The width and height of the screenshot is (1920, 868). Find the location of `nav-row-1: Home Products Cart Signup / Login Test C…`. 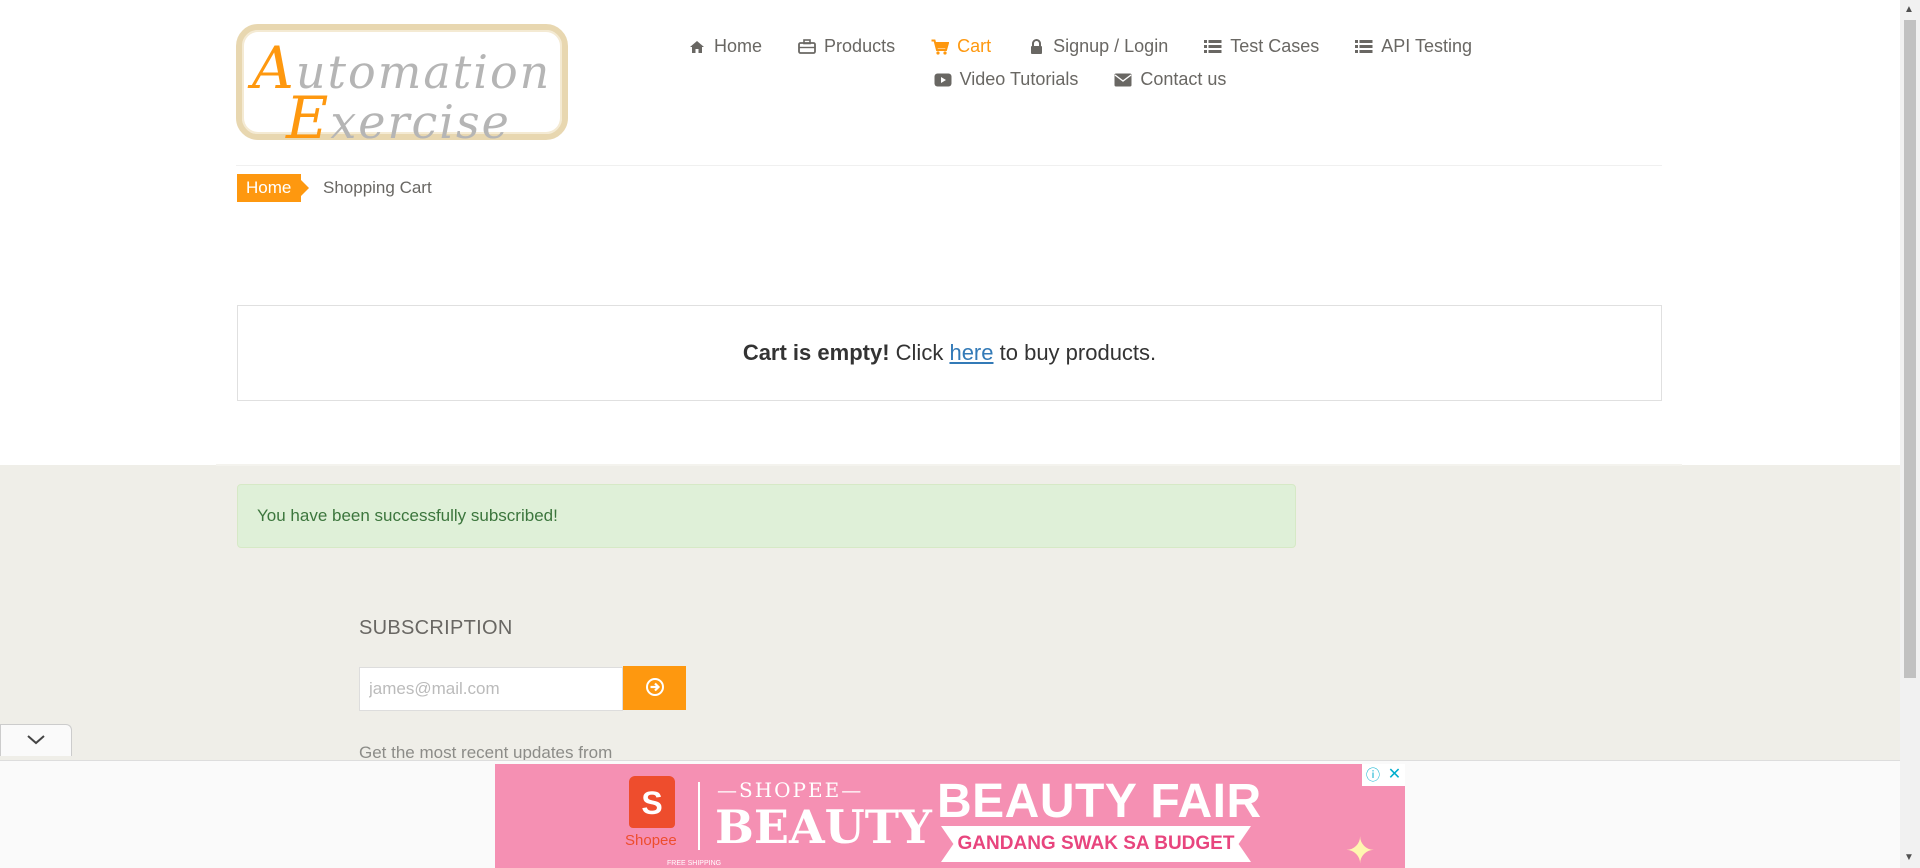

nav-row-1: Home Products Cart Signup / Login Test C… is located at coordinates (1081, 46).